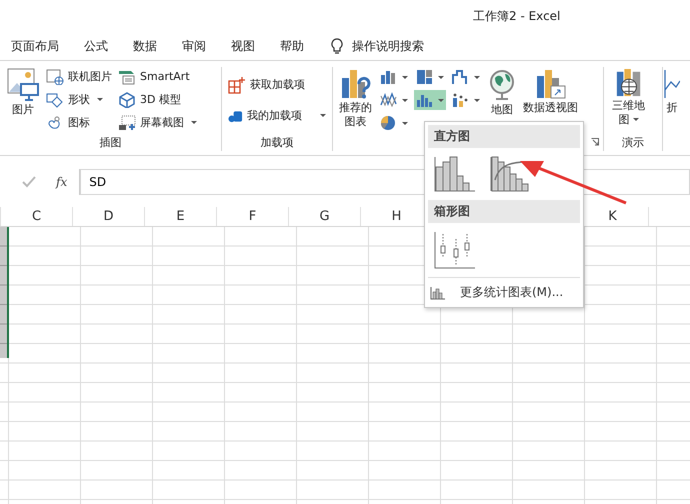 This screenshot has width=690, height=504. I want to click on online-picture-icon, so click(55, 76).